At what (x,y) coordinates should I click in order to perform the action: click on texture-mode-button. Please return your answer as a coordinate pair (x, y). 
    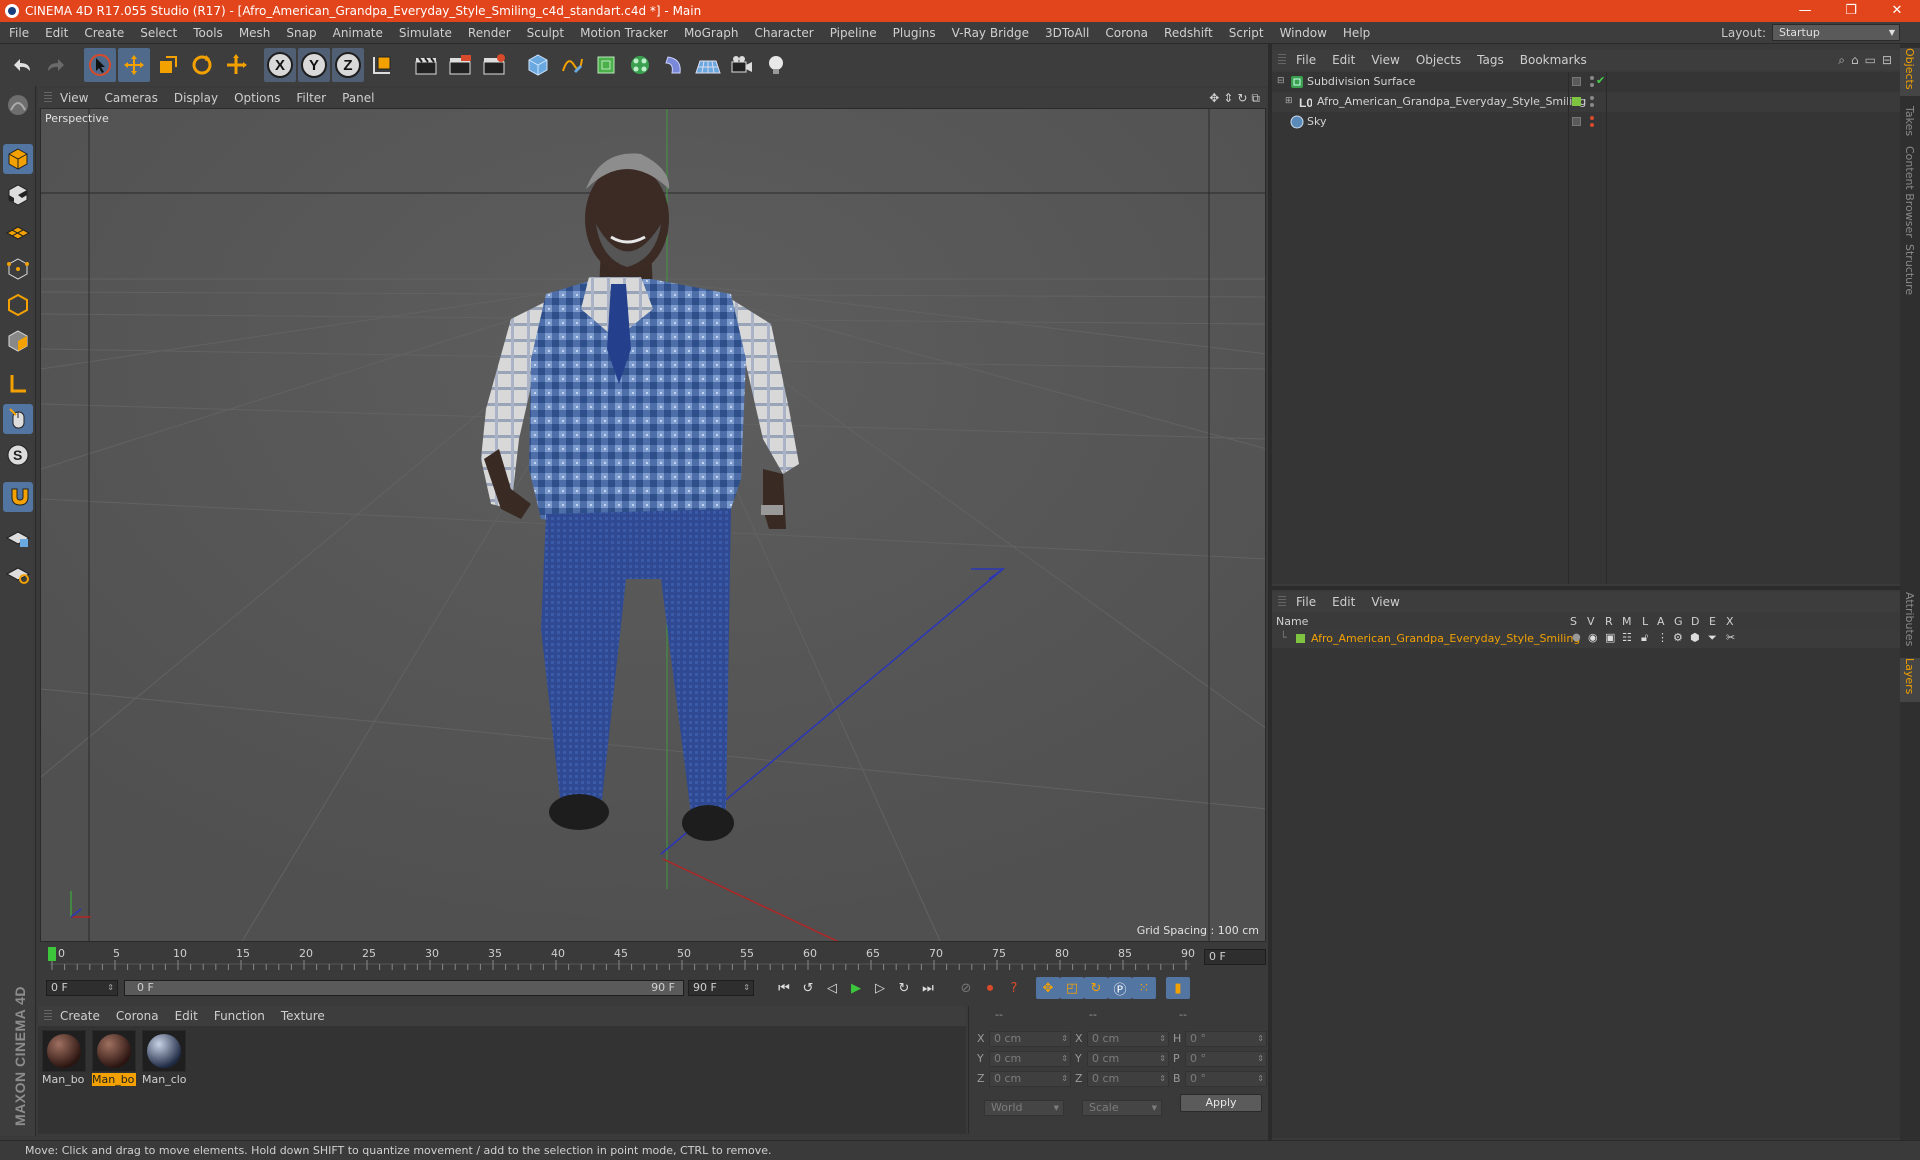
    Looking at the image, I should click on (18, 195).